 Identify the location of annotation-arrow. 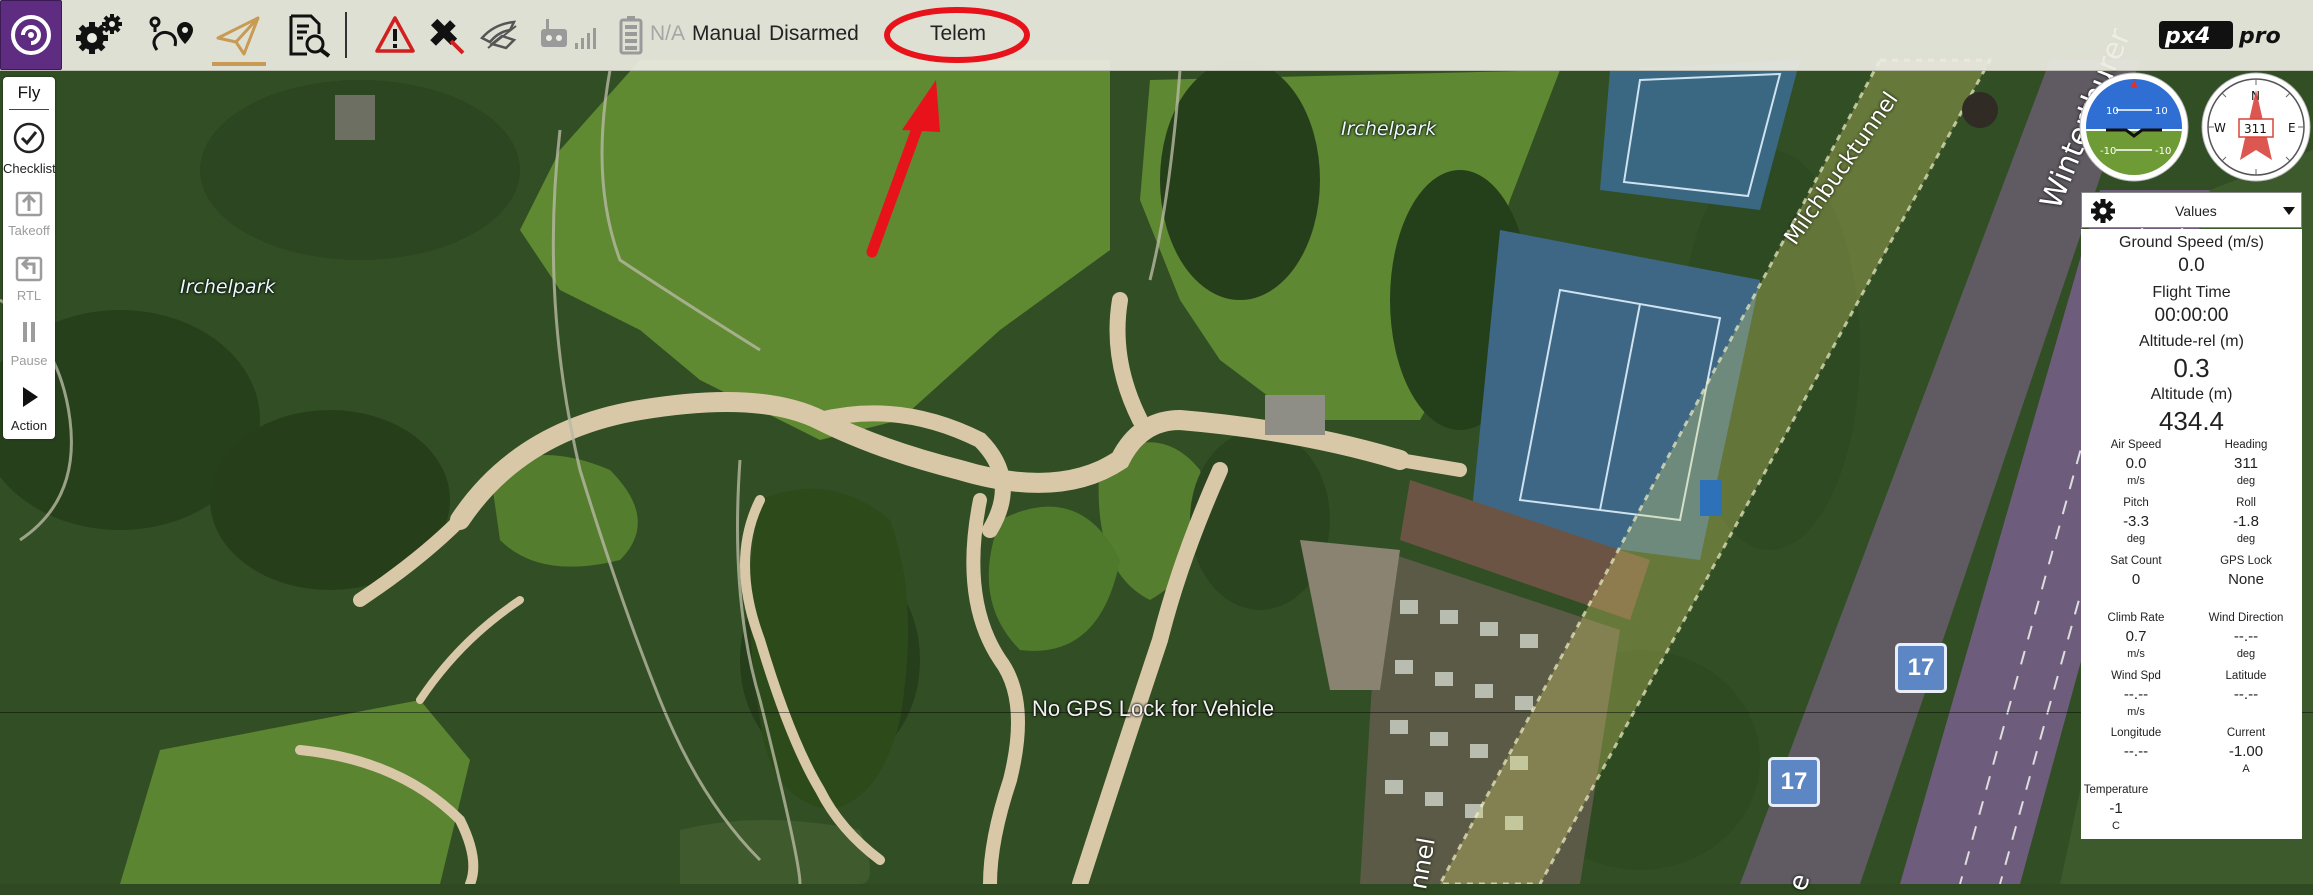
(903, 169).